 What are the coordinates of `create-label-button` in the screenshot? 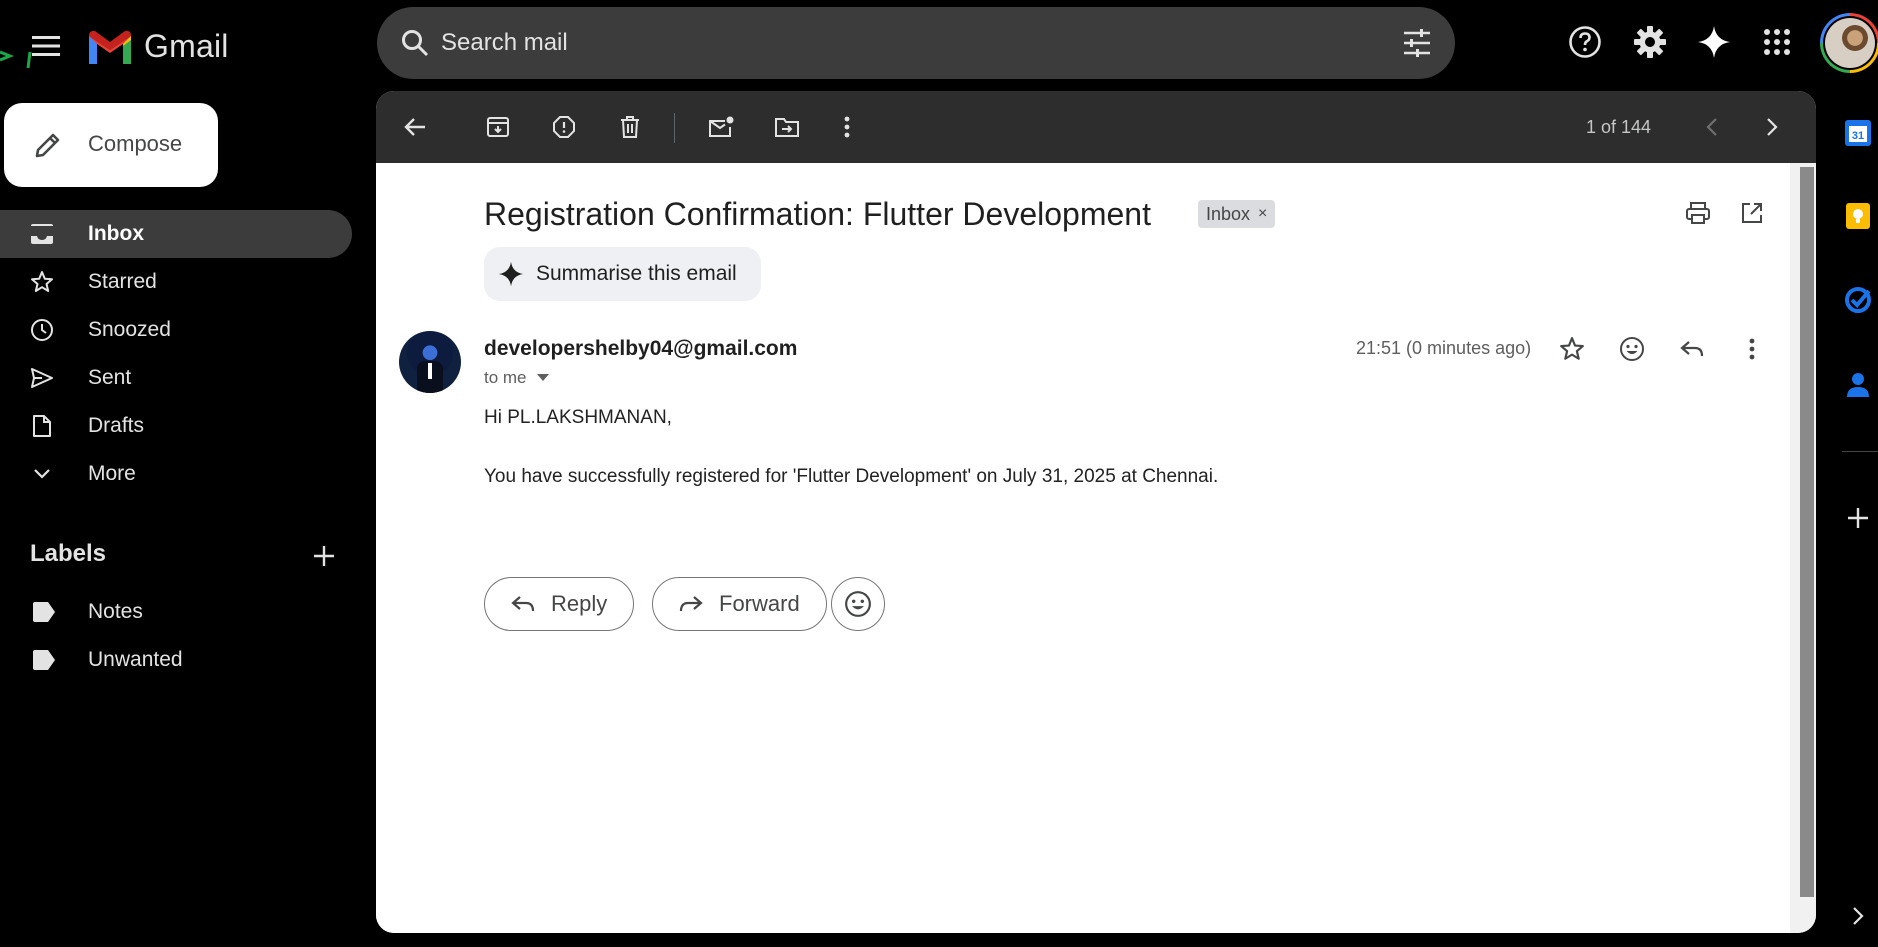 It's located at (324, 556).